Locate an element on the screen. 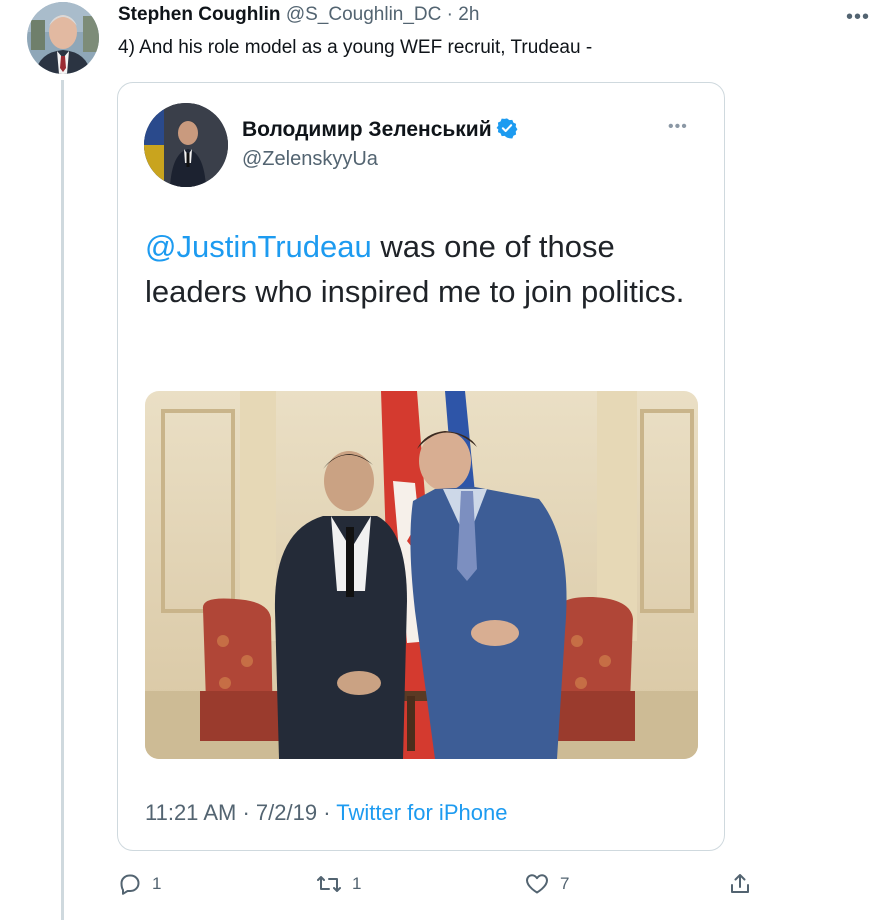 The height and width of the screenshot is (920, 890). like-button: 7 is located at coordinates (546, 884).